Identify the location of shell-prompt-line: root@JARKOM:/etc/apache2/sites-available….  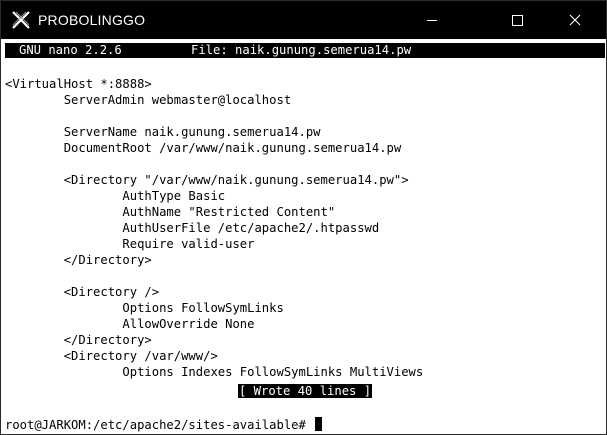
(164, 425).